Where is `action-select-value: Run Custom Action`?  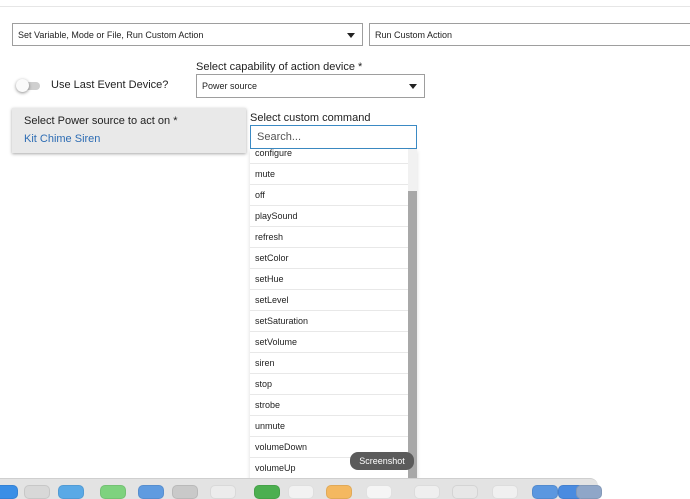 action-select-value: Run Custom Action is located at coordinates (414, 34).